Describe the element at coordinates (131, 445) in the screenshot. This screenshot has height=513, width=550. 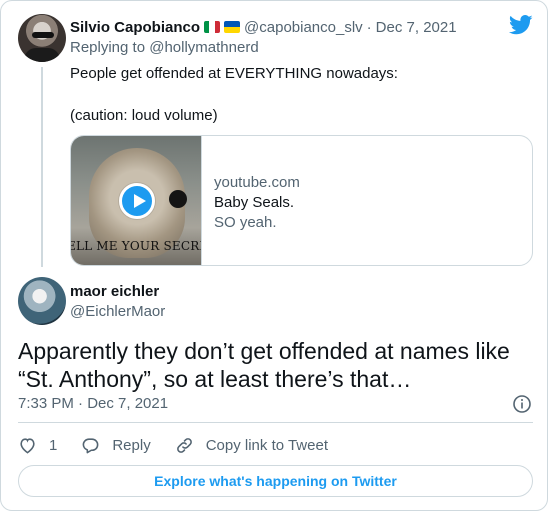
I see `reply-label: Reply` at that location.